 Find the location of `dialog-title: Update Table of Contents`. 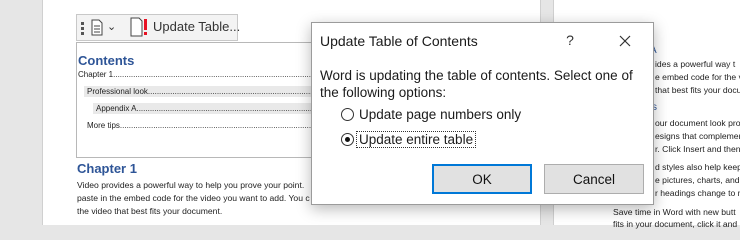

dialog-title: Update Table of Contents is located at coordinates (399, 41).